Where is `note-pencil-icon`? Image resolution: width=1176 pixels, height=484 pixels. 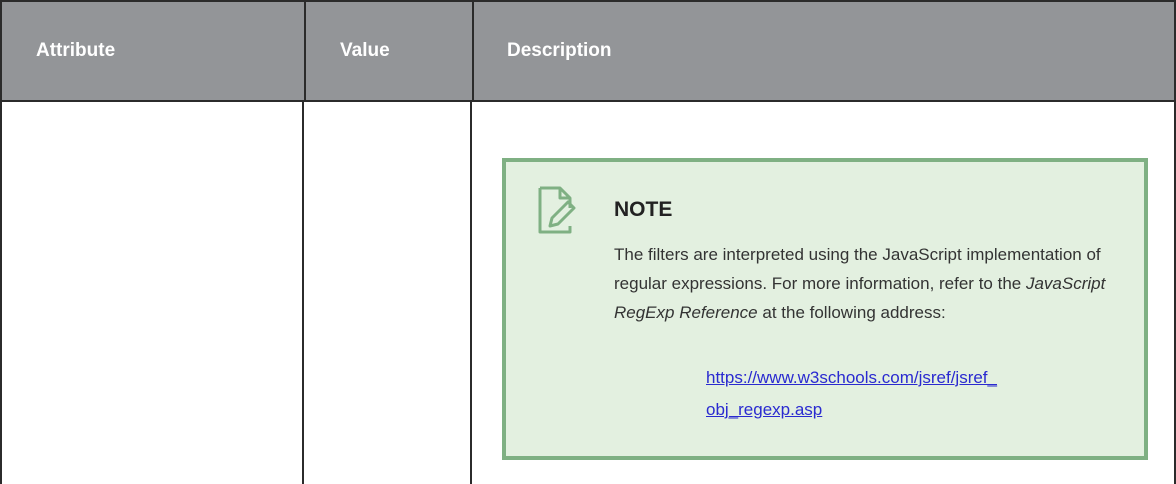
note-pencil-icon is located at coordinates (556, 210).